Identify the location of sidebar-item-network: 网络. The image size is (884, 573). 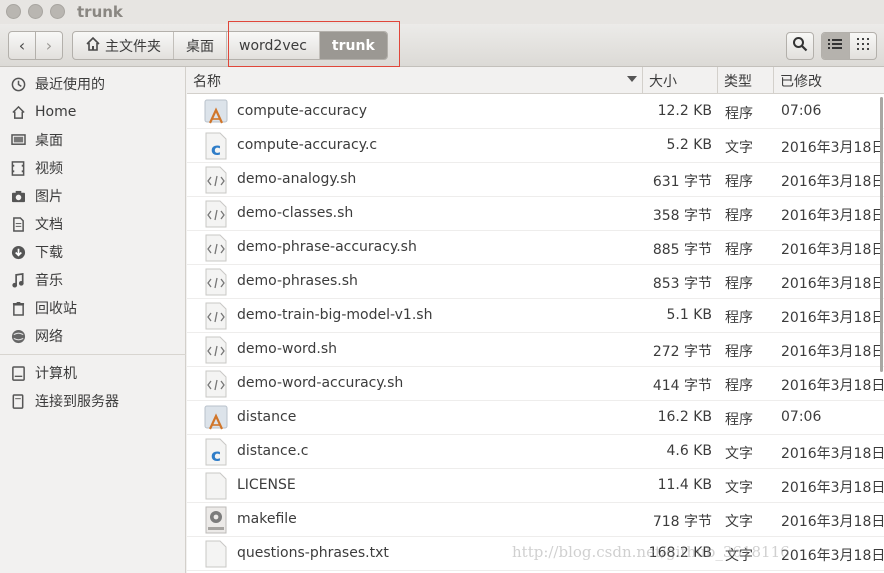
(93, 336).